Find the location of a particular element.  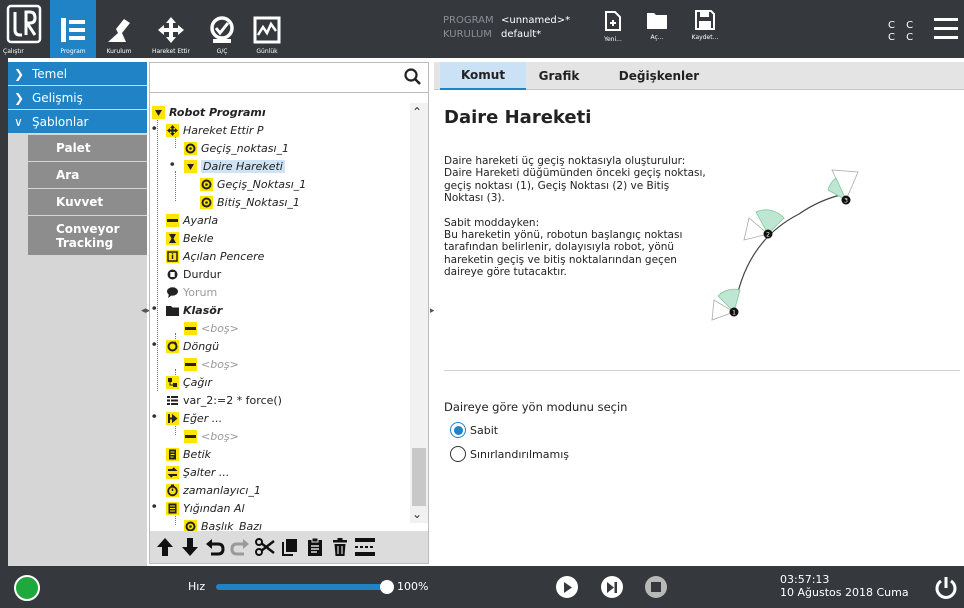

arrow-up-icon is located at coordinates (165, 547).